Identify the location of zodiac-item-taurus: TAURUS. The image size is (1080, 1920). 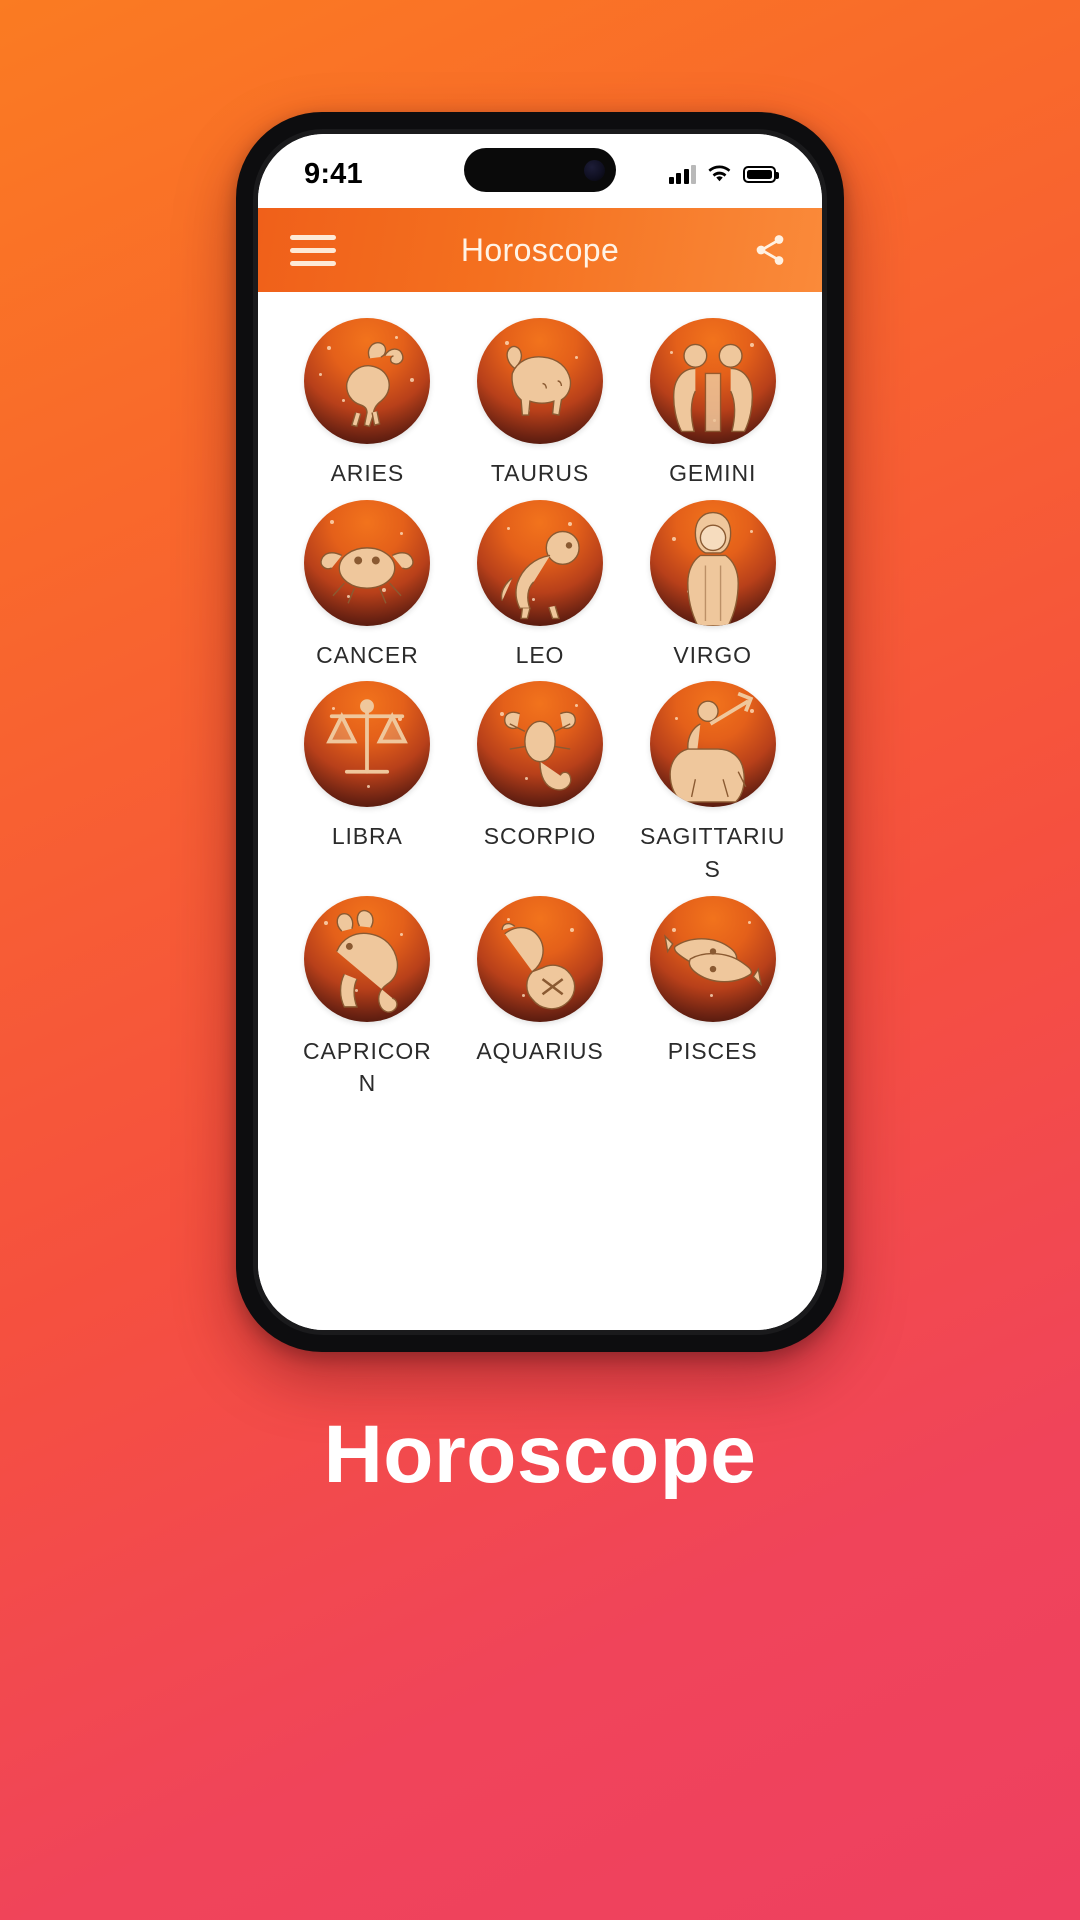
(540, 404).